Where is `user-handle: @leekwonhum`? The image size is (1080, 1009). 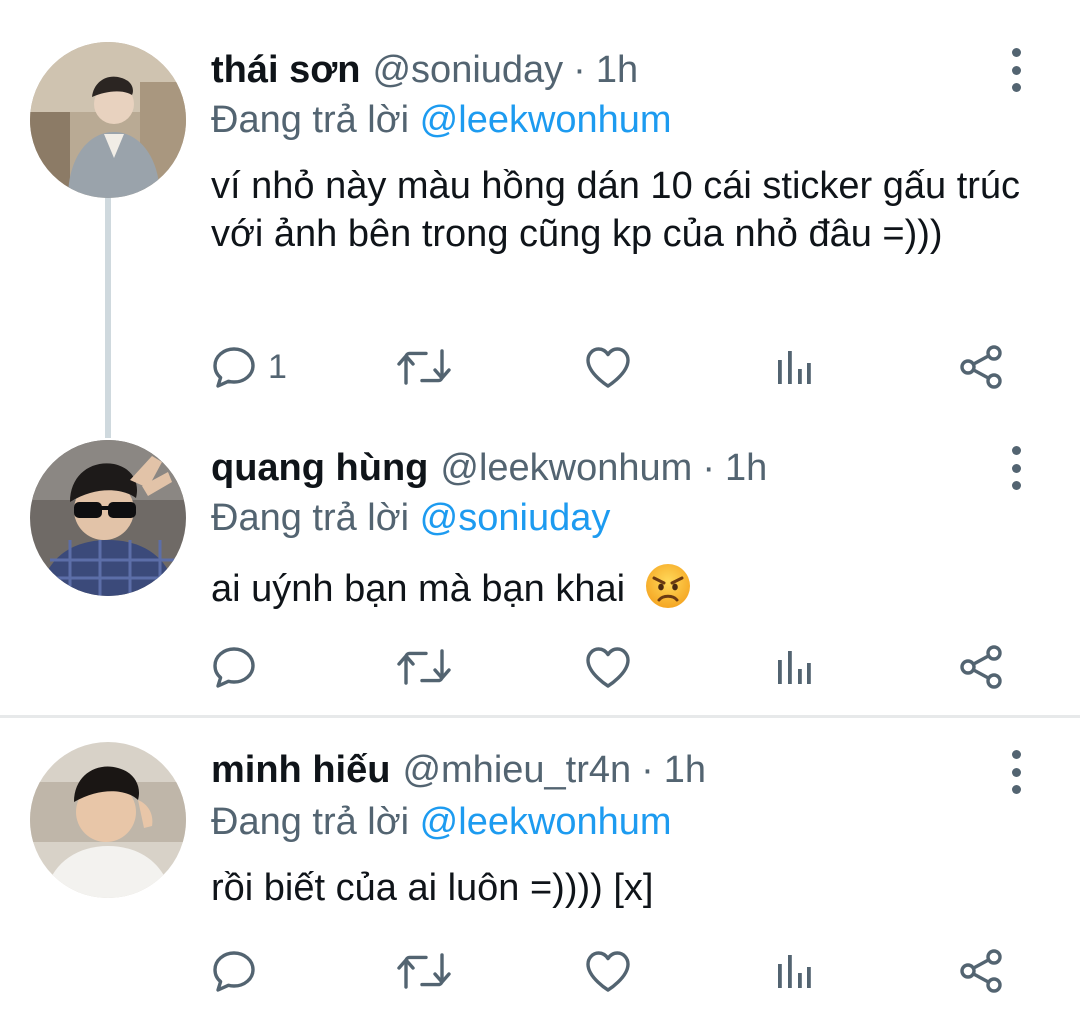
user-handle: @leekwonhum is located at coordinates (566, 468).